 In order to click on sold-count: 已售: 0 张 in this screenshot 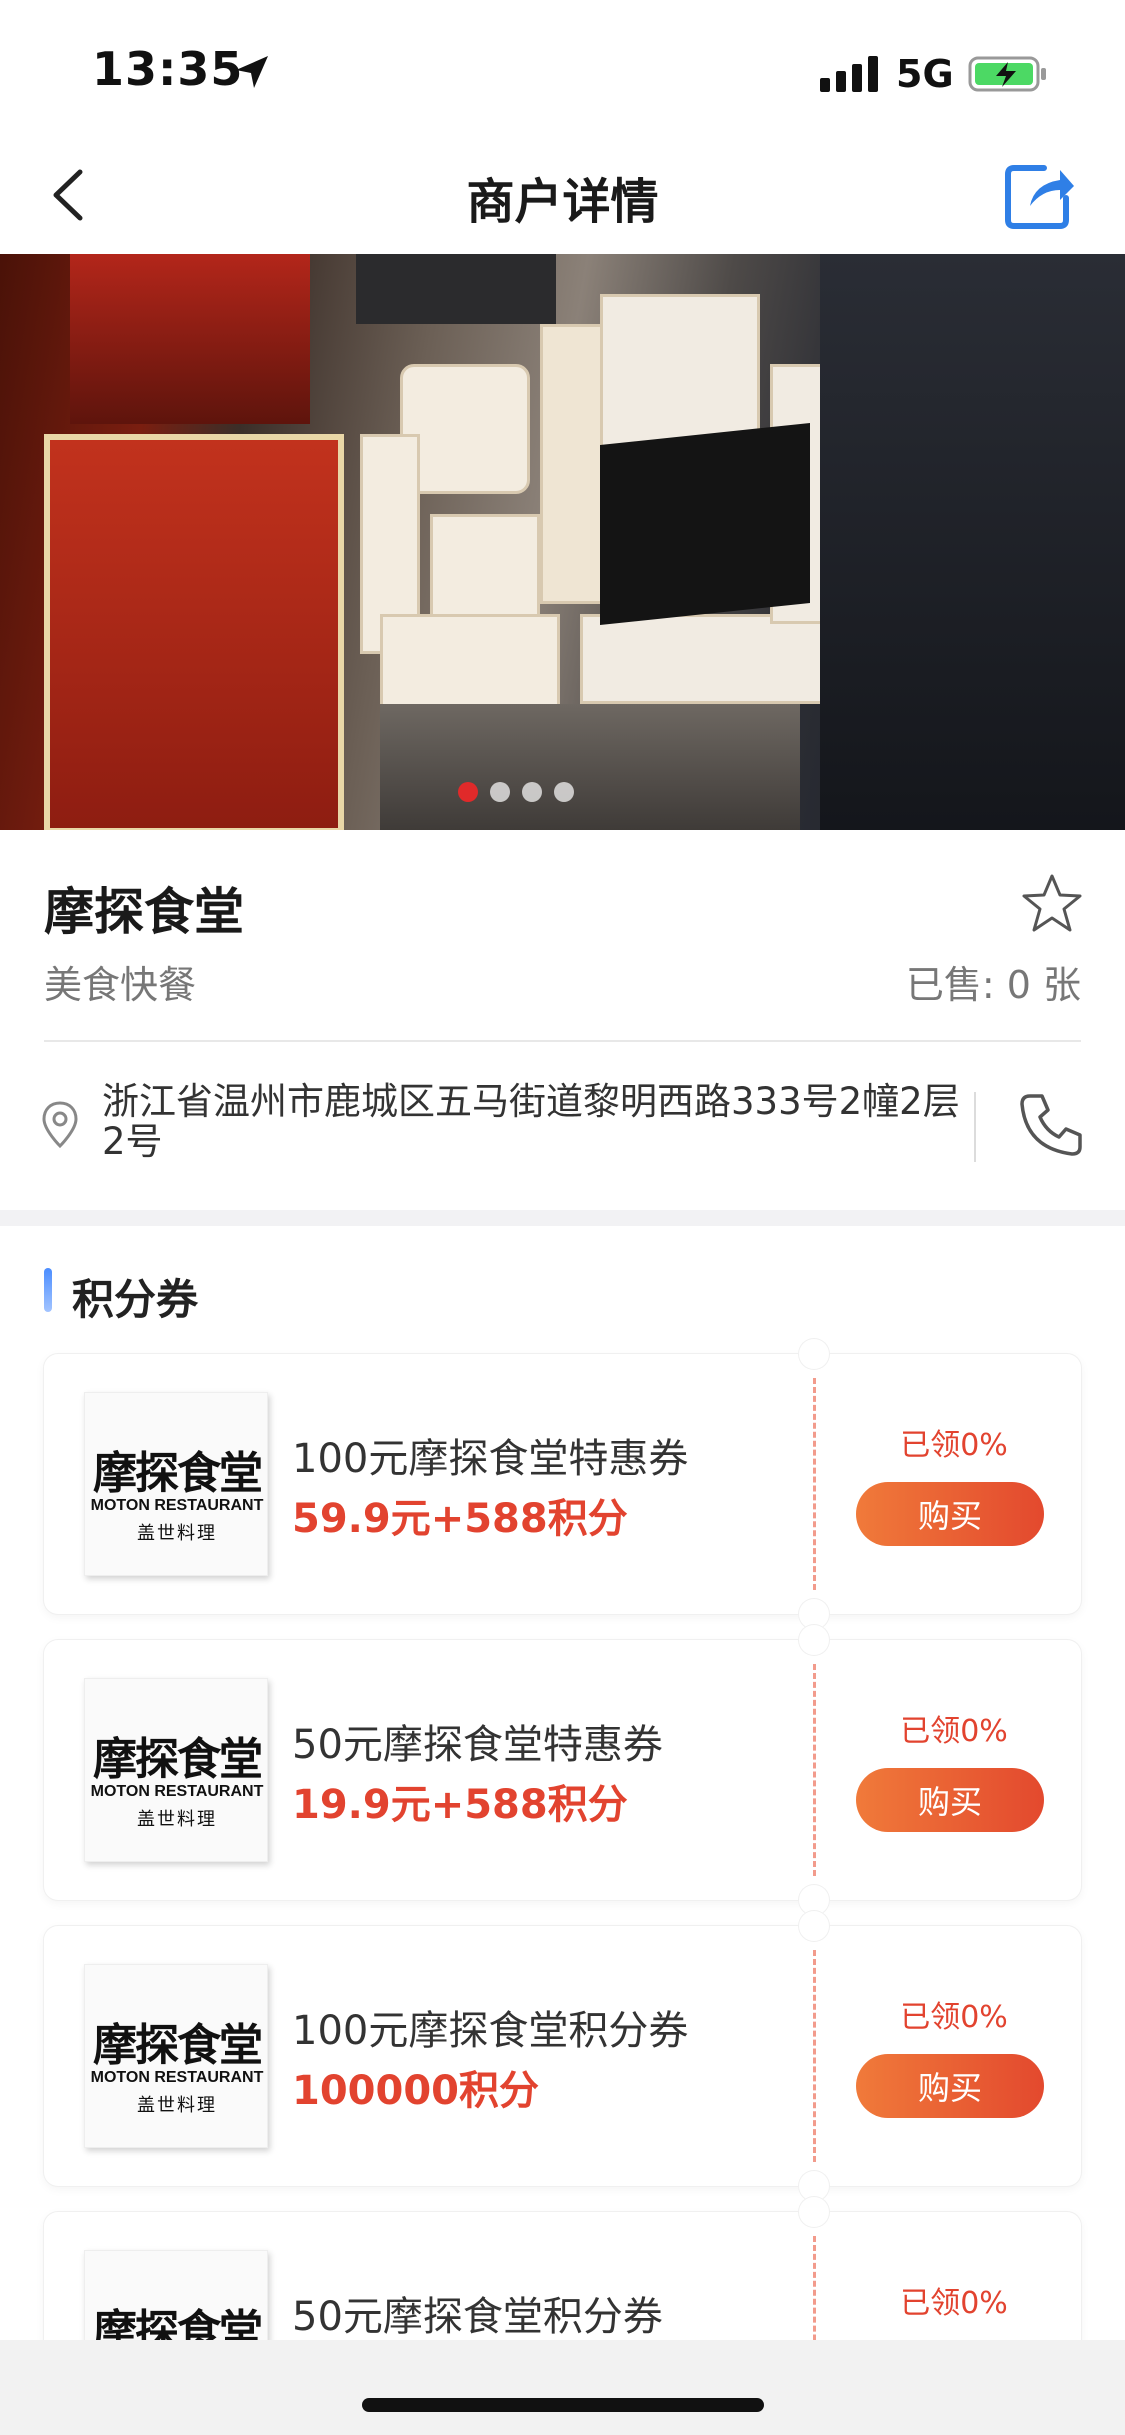, I will do `click(993, 981)`.